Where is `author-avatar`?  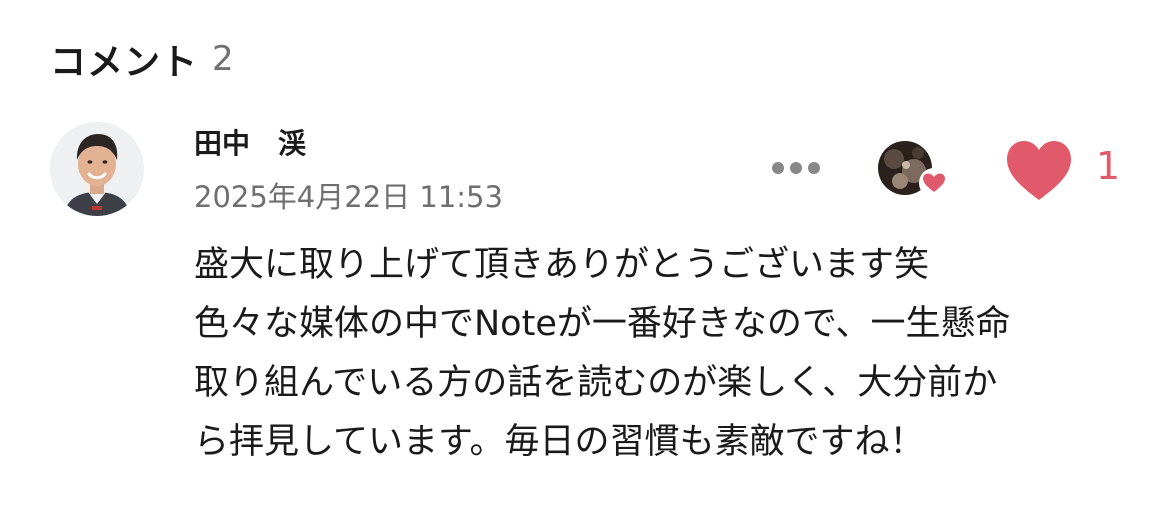 author-avatar is located at coordinates (97, 169).